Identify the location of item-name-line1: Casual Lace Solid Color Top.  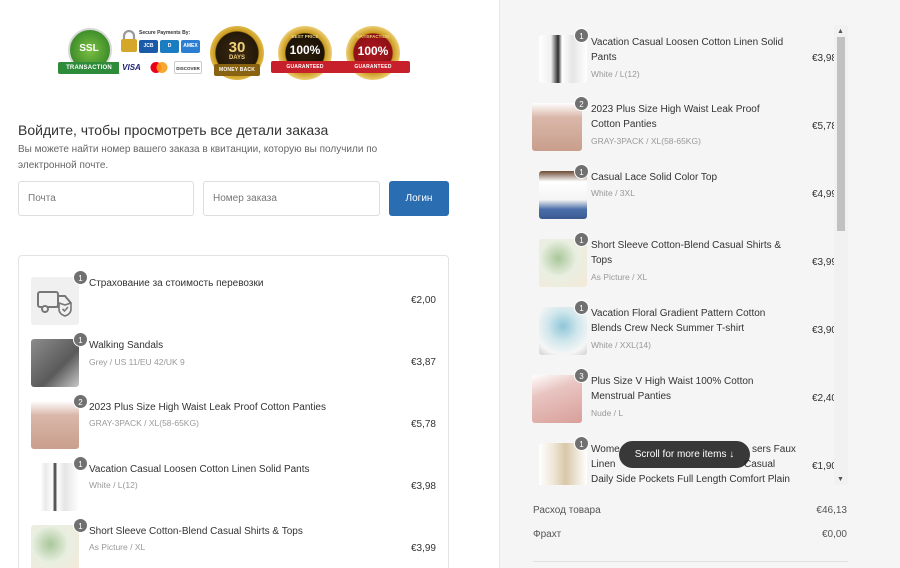
(654, 177).